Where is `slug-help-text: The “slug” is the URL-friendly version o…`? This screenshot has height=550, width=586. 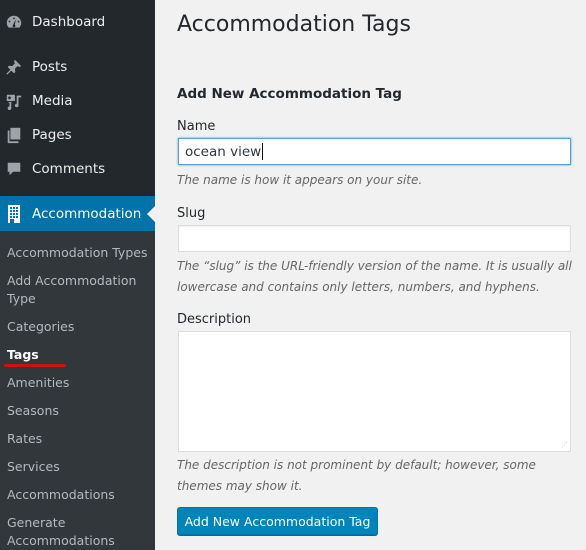
slug-help-text: The “slug” is the URL-friendly version o… is located at coordinates (374, 276).